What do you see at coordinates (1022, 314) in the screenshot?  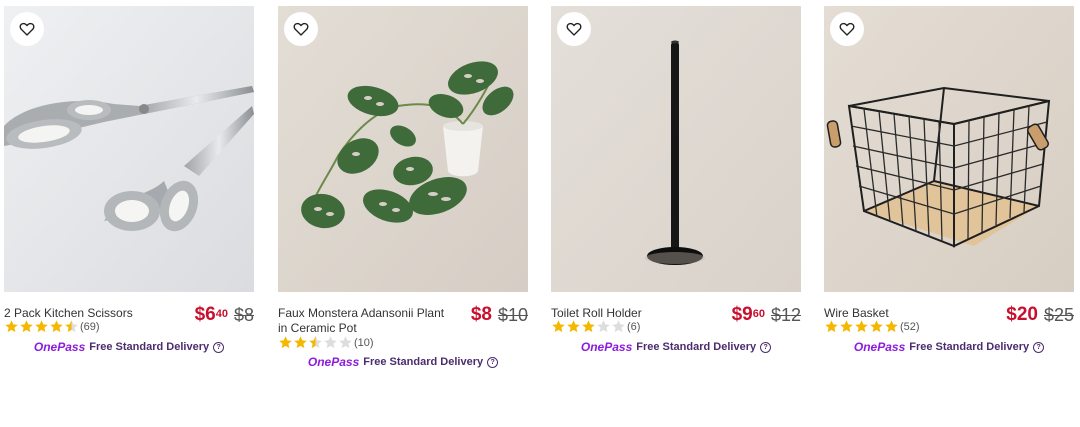 I see `sale-price: $20` at bounding box center [1022, 314].